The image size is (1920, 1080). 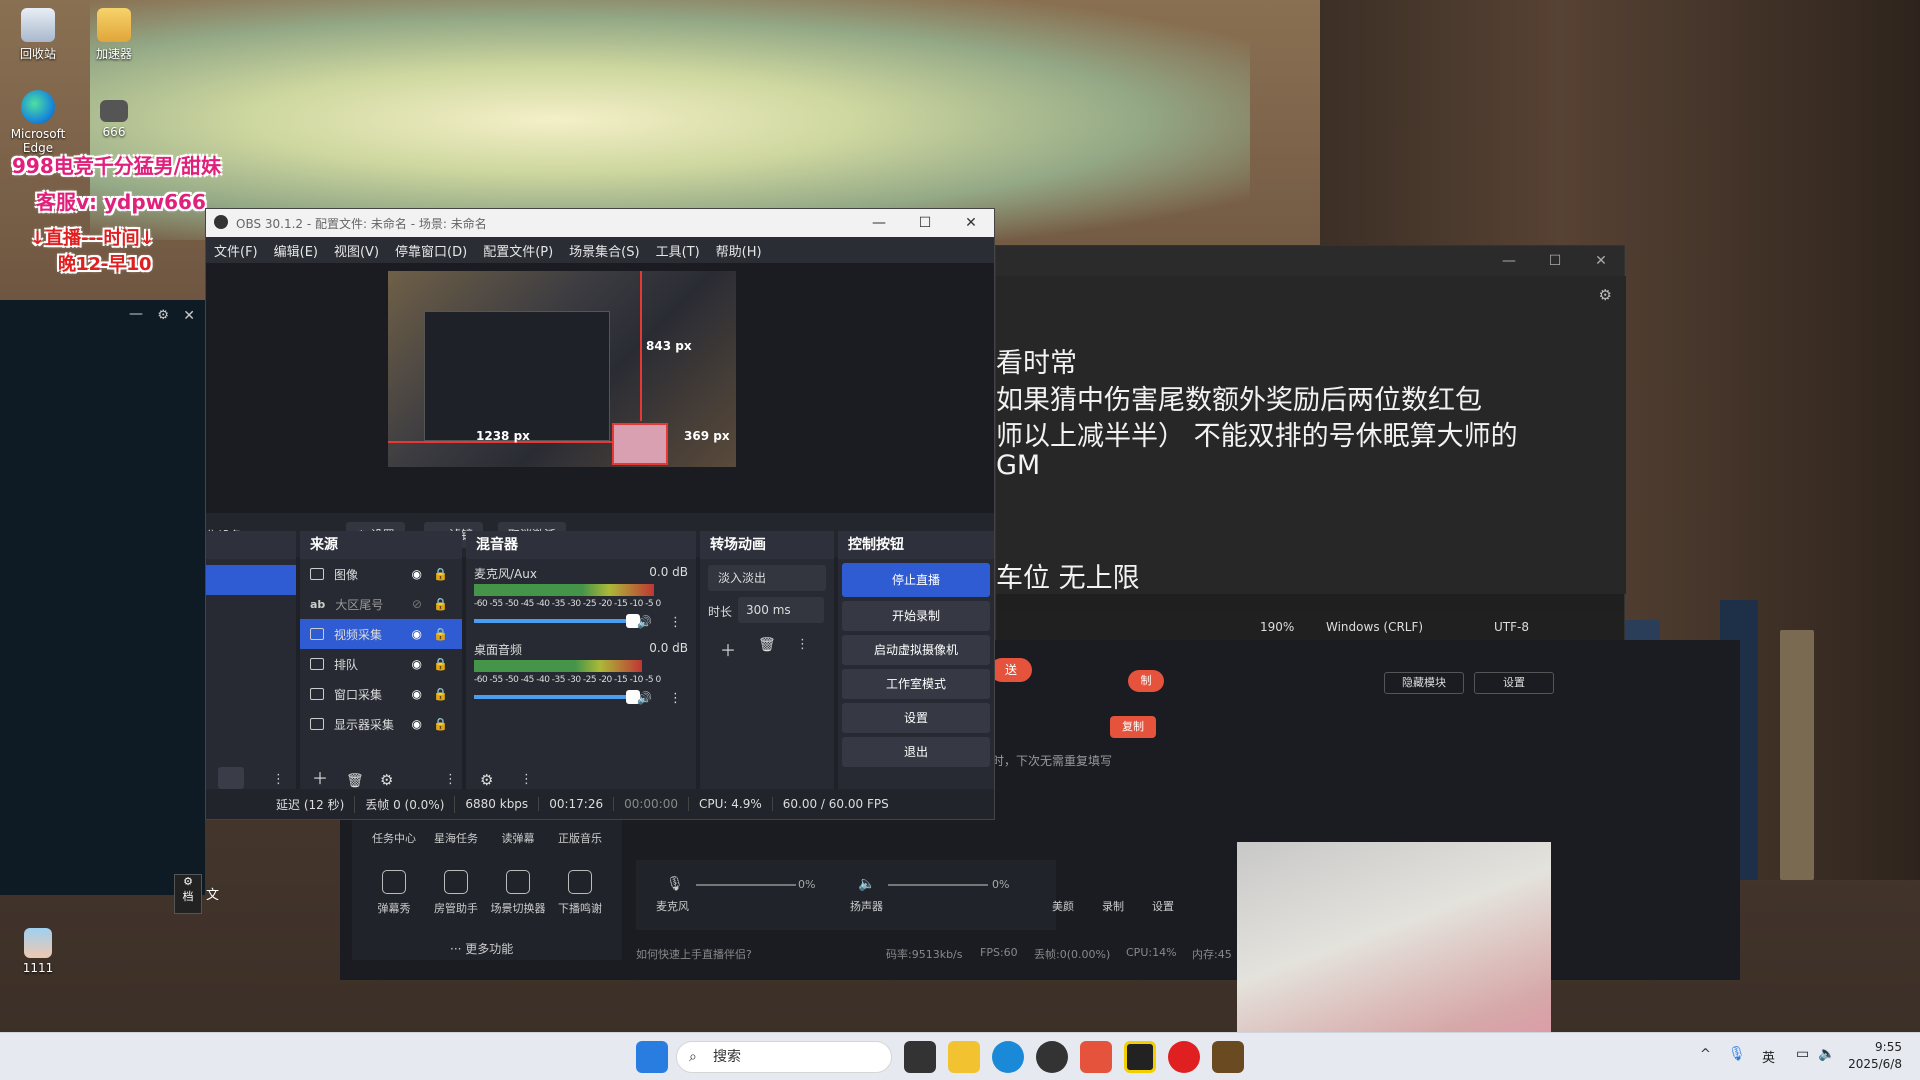 What do you see at coordinates (1705, 1054) in the screenshot?
I see `chevron-up-icon: ^` at bounding box center [1705, 1054].